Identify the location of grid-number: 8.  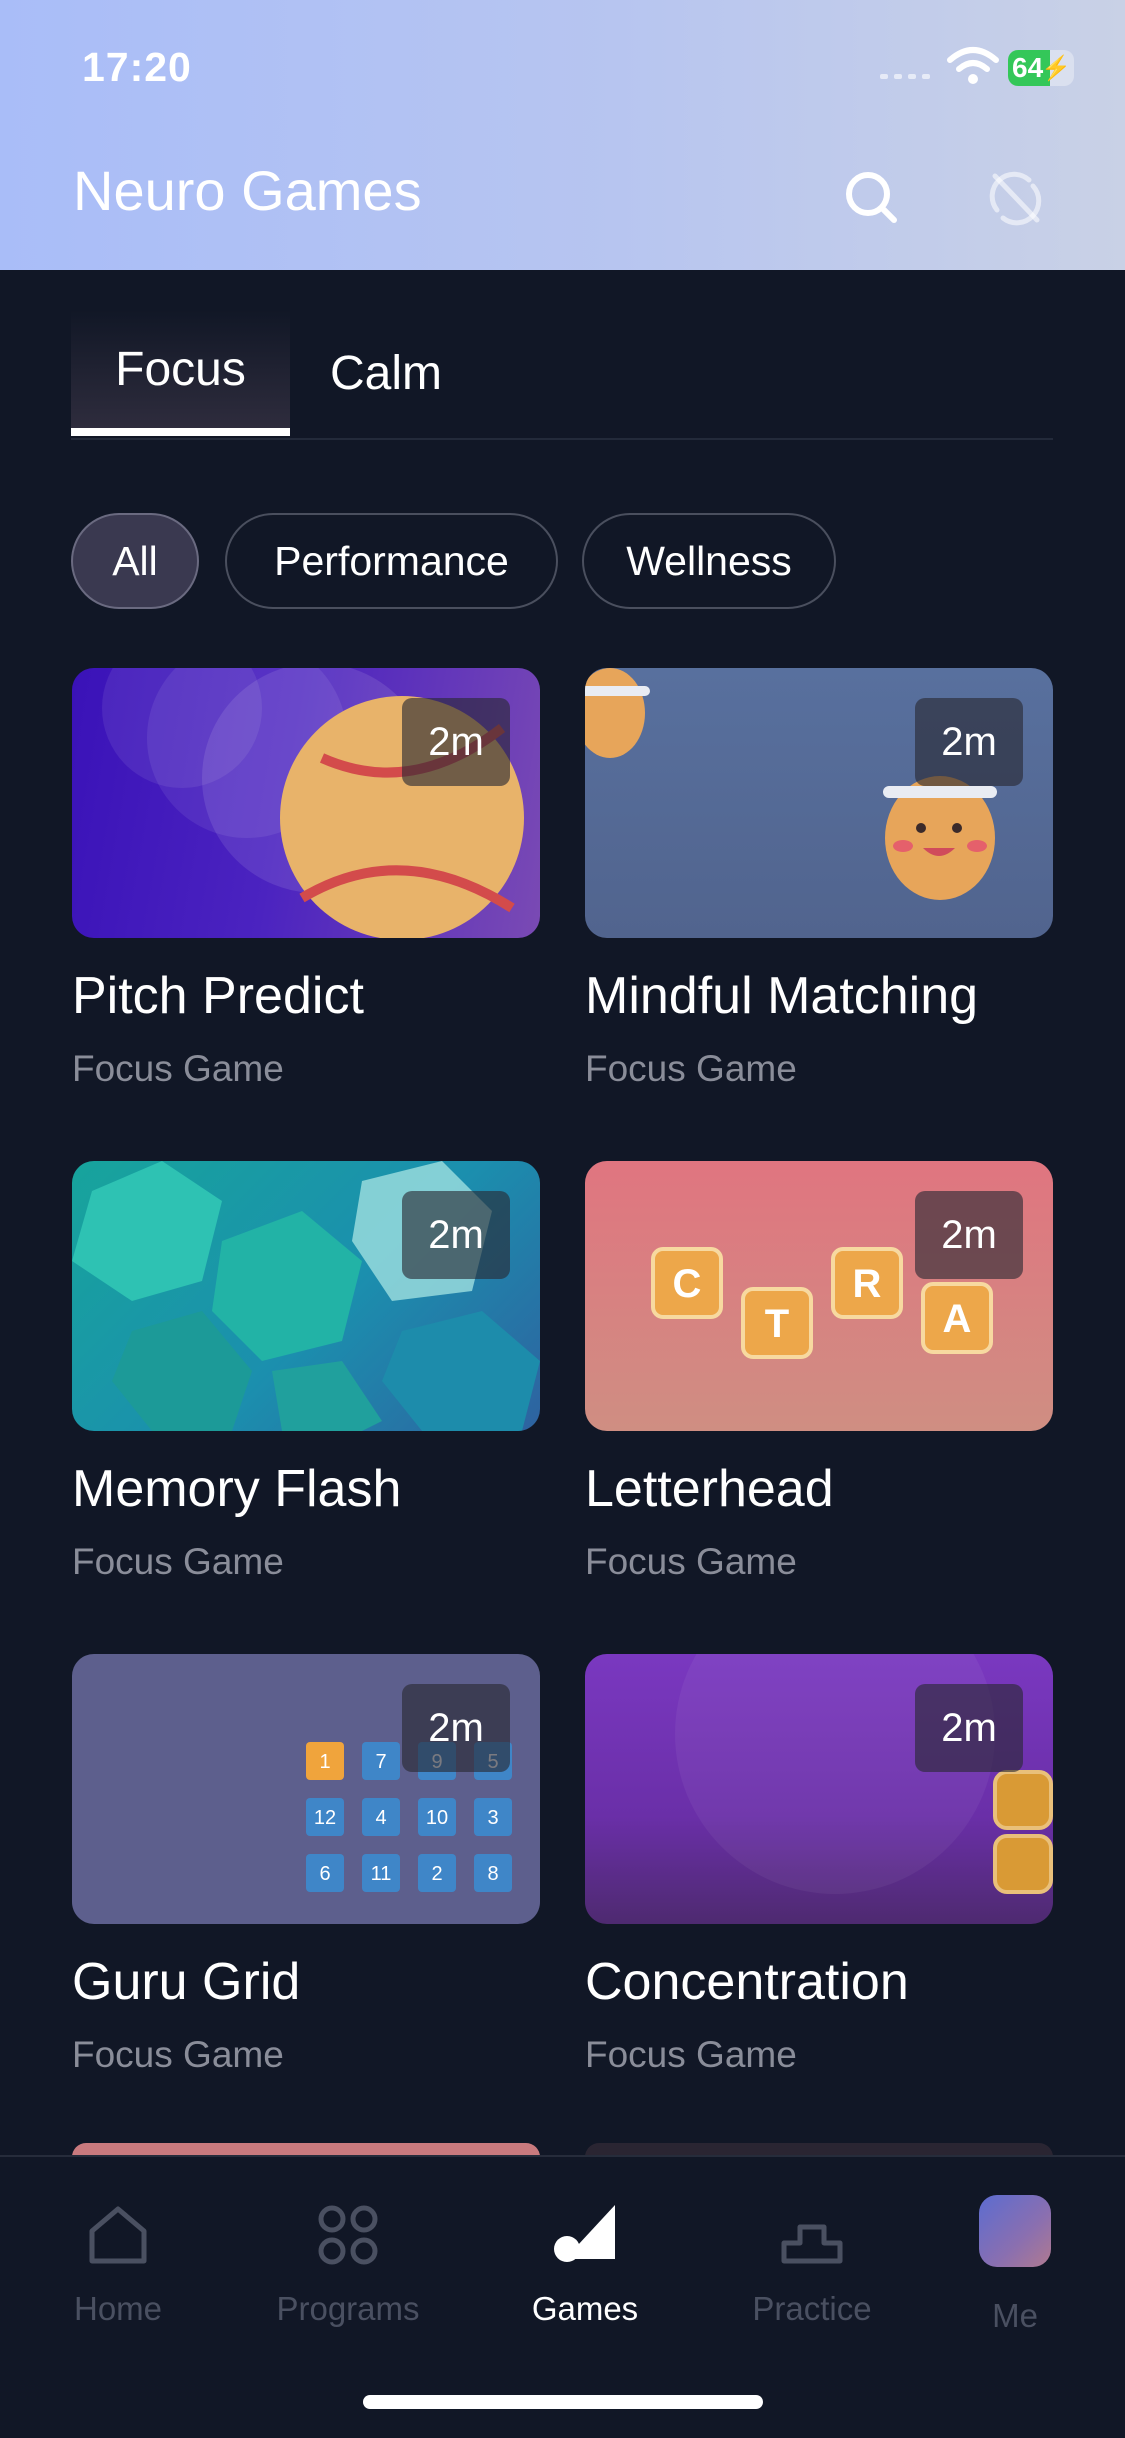
(492, 1874).